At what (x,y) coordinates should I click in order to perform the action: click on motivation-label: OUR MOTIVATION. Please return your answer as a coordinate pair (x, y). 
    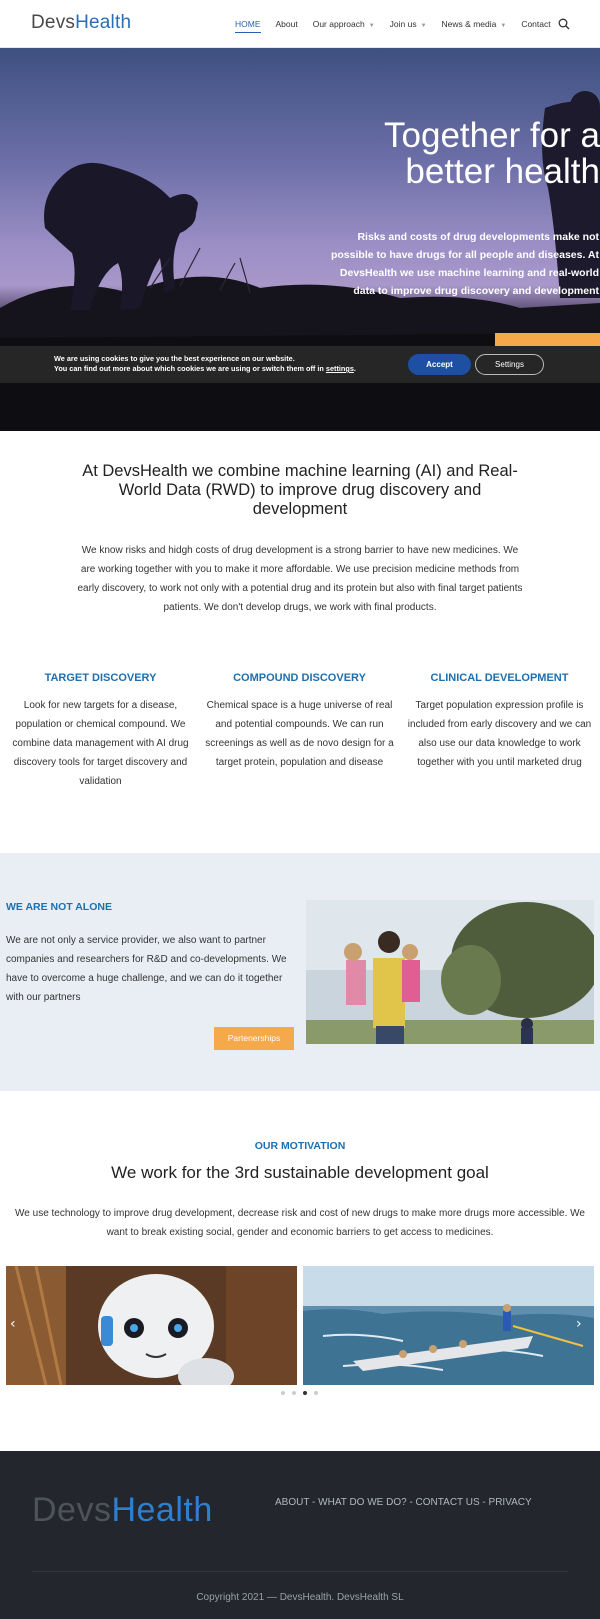
    Looking at the image, I should click on (300, 1146).